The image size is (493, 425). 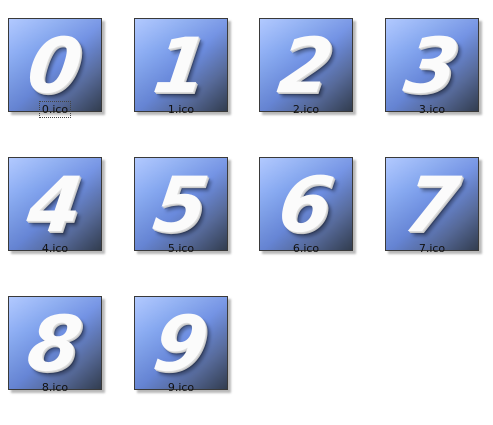 I want to click on icon-preview-9: 9, so click(x=181, y=343).